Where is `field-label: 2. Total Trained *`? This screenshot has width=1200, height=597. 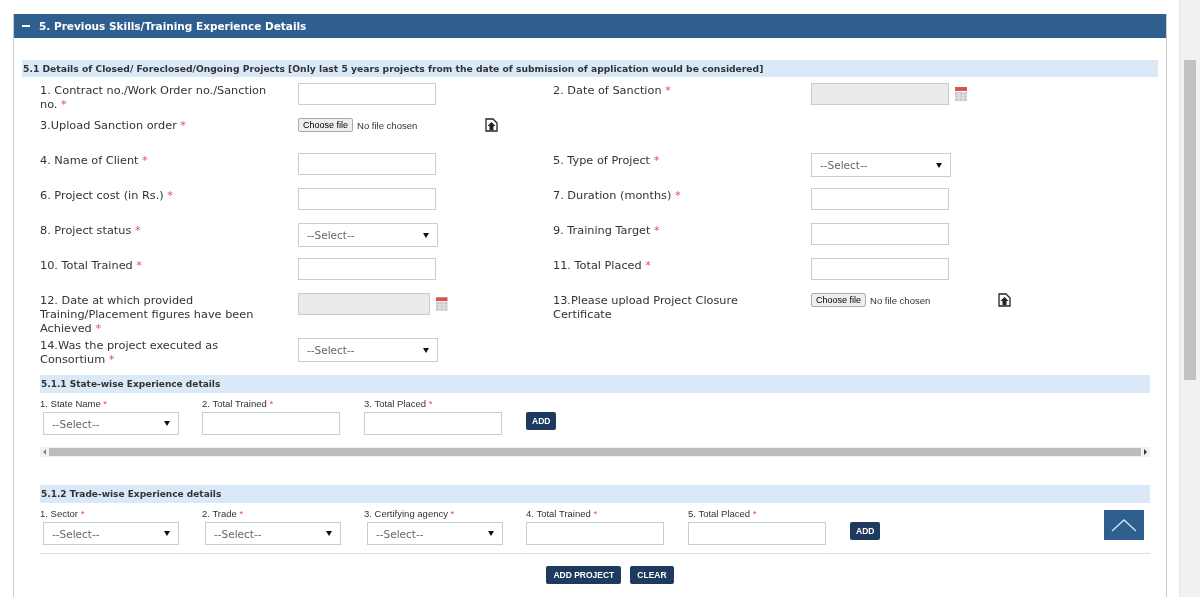
field-label: 2. Total Trained * is located at coordinates (238, 403).